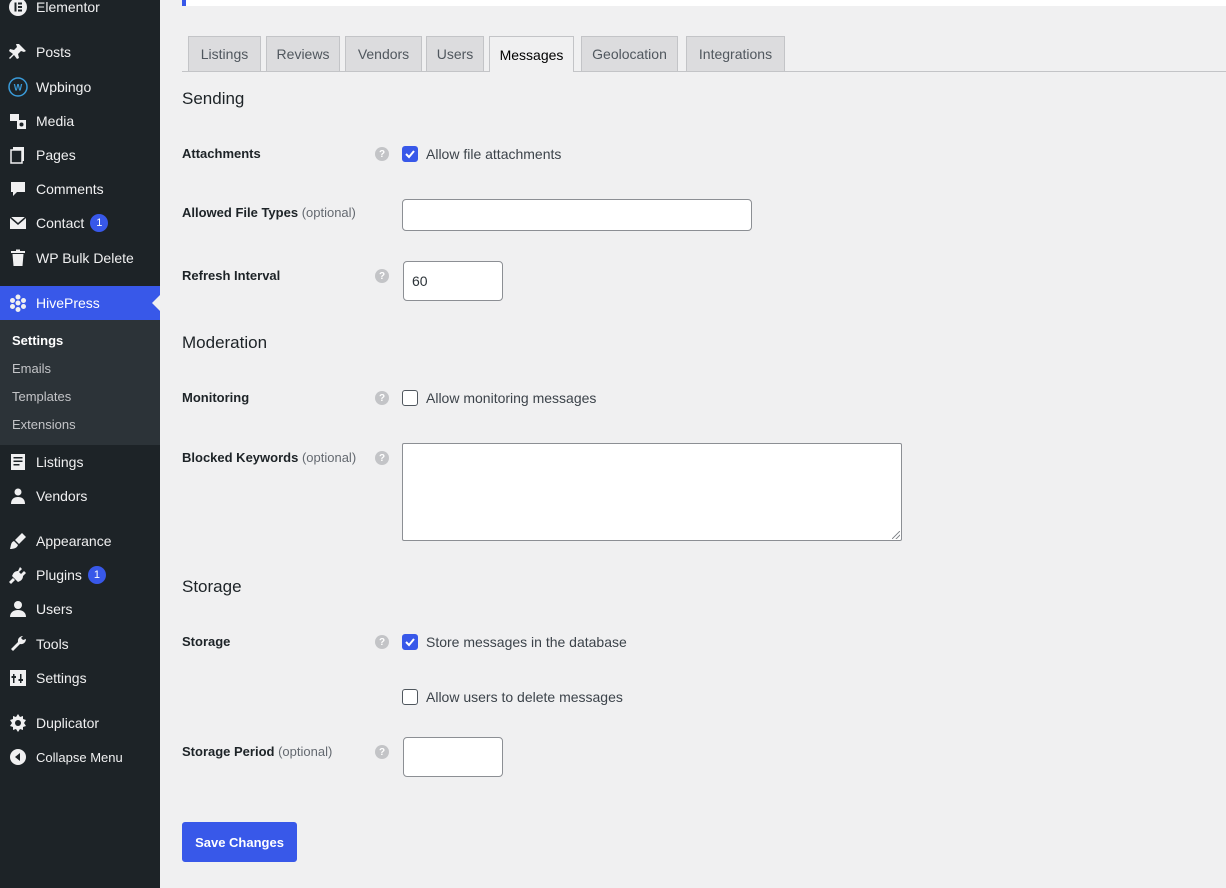 This screenshot has height=888, width=1226. I want to click on storage-label: Storage, so click(206, 641).